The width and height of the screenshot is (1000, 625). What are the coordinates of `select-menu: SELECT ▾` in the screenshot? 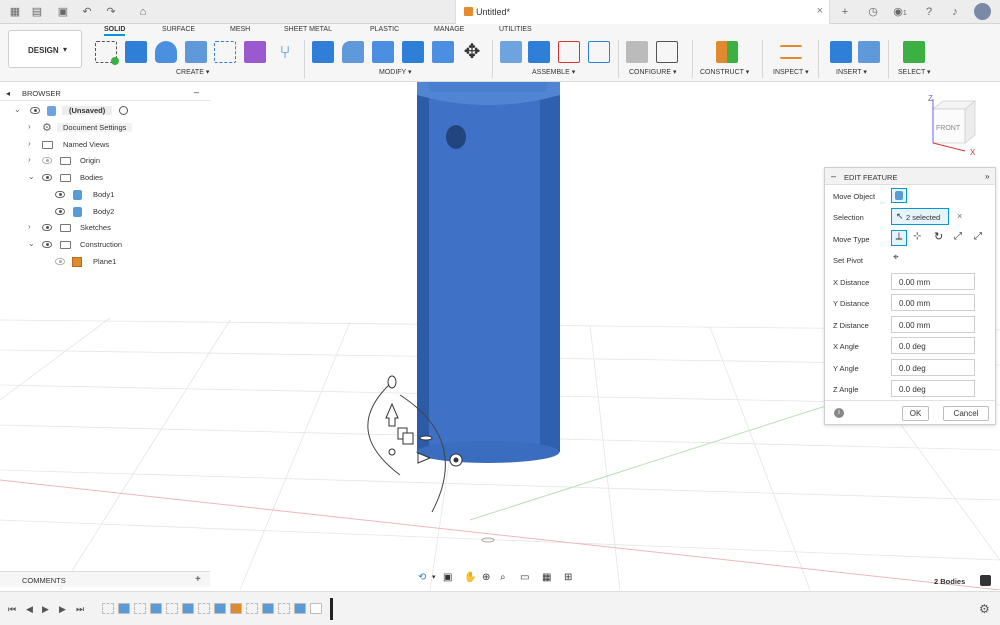 It's located at (914, 72).